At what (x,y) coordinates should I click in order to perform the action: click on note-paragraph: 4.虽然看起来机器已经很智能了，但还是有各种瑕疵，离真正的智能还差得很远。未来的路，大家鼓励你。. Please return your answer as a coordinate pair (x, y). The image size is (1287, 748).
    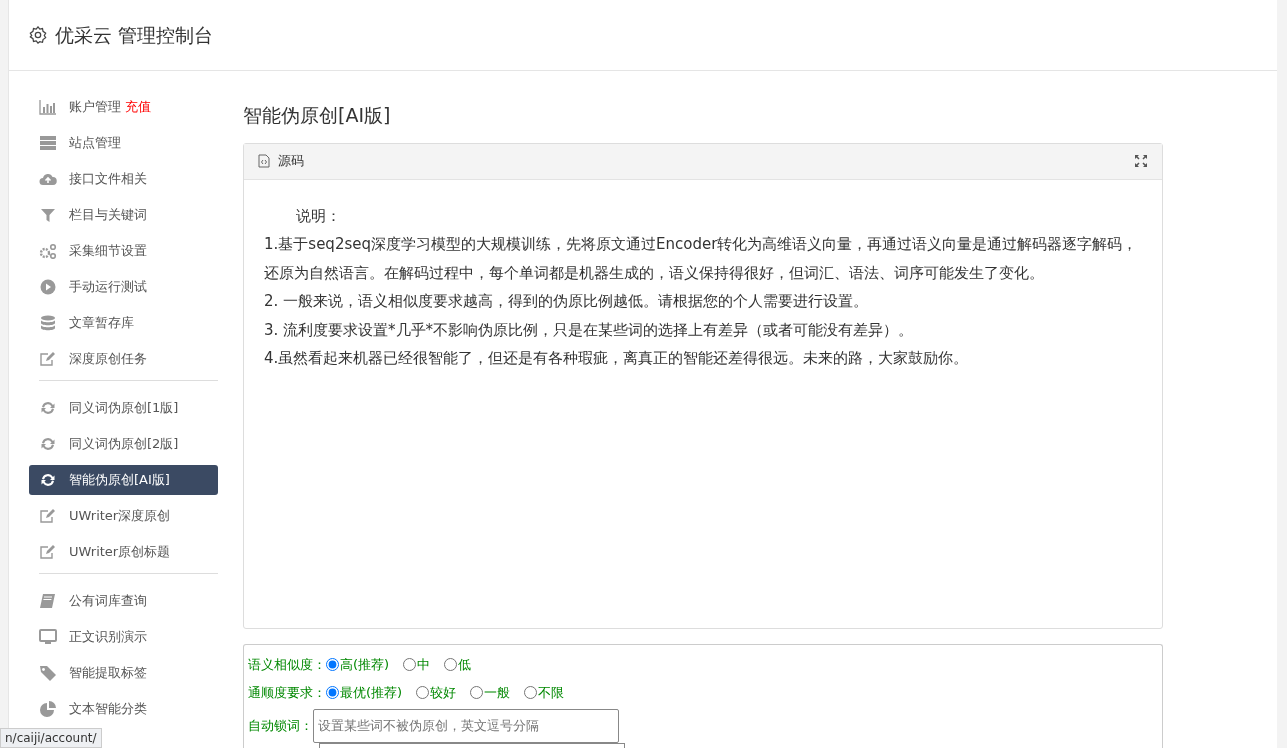
    Looking at the image, I should click on (617, 358).